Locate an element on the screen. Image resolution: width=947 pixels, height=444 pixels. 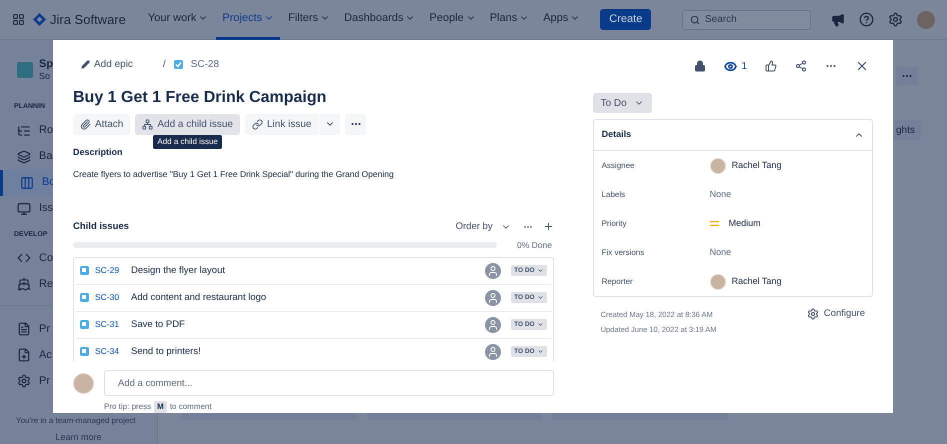
field-label: Fix versions is located at coordinates (624, 252).